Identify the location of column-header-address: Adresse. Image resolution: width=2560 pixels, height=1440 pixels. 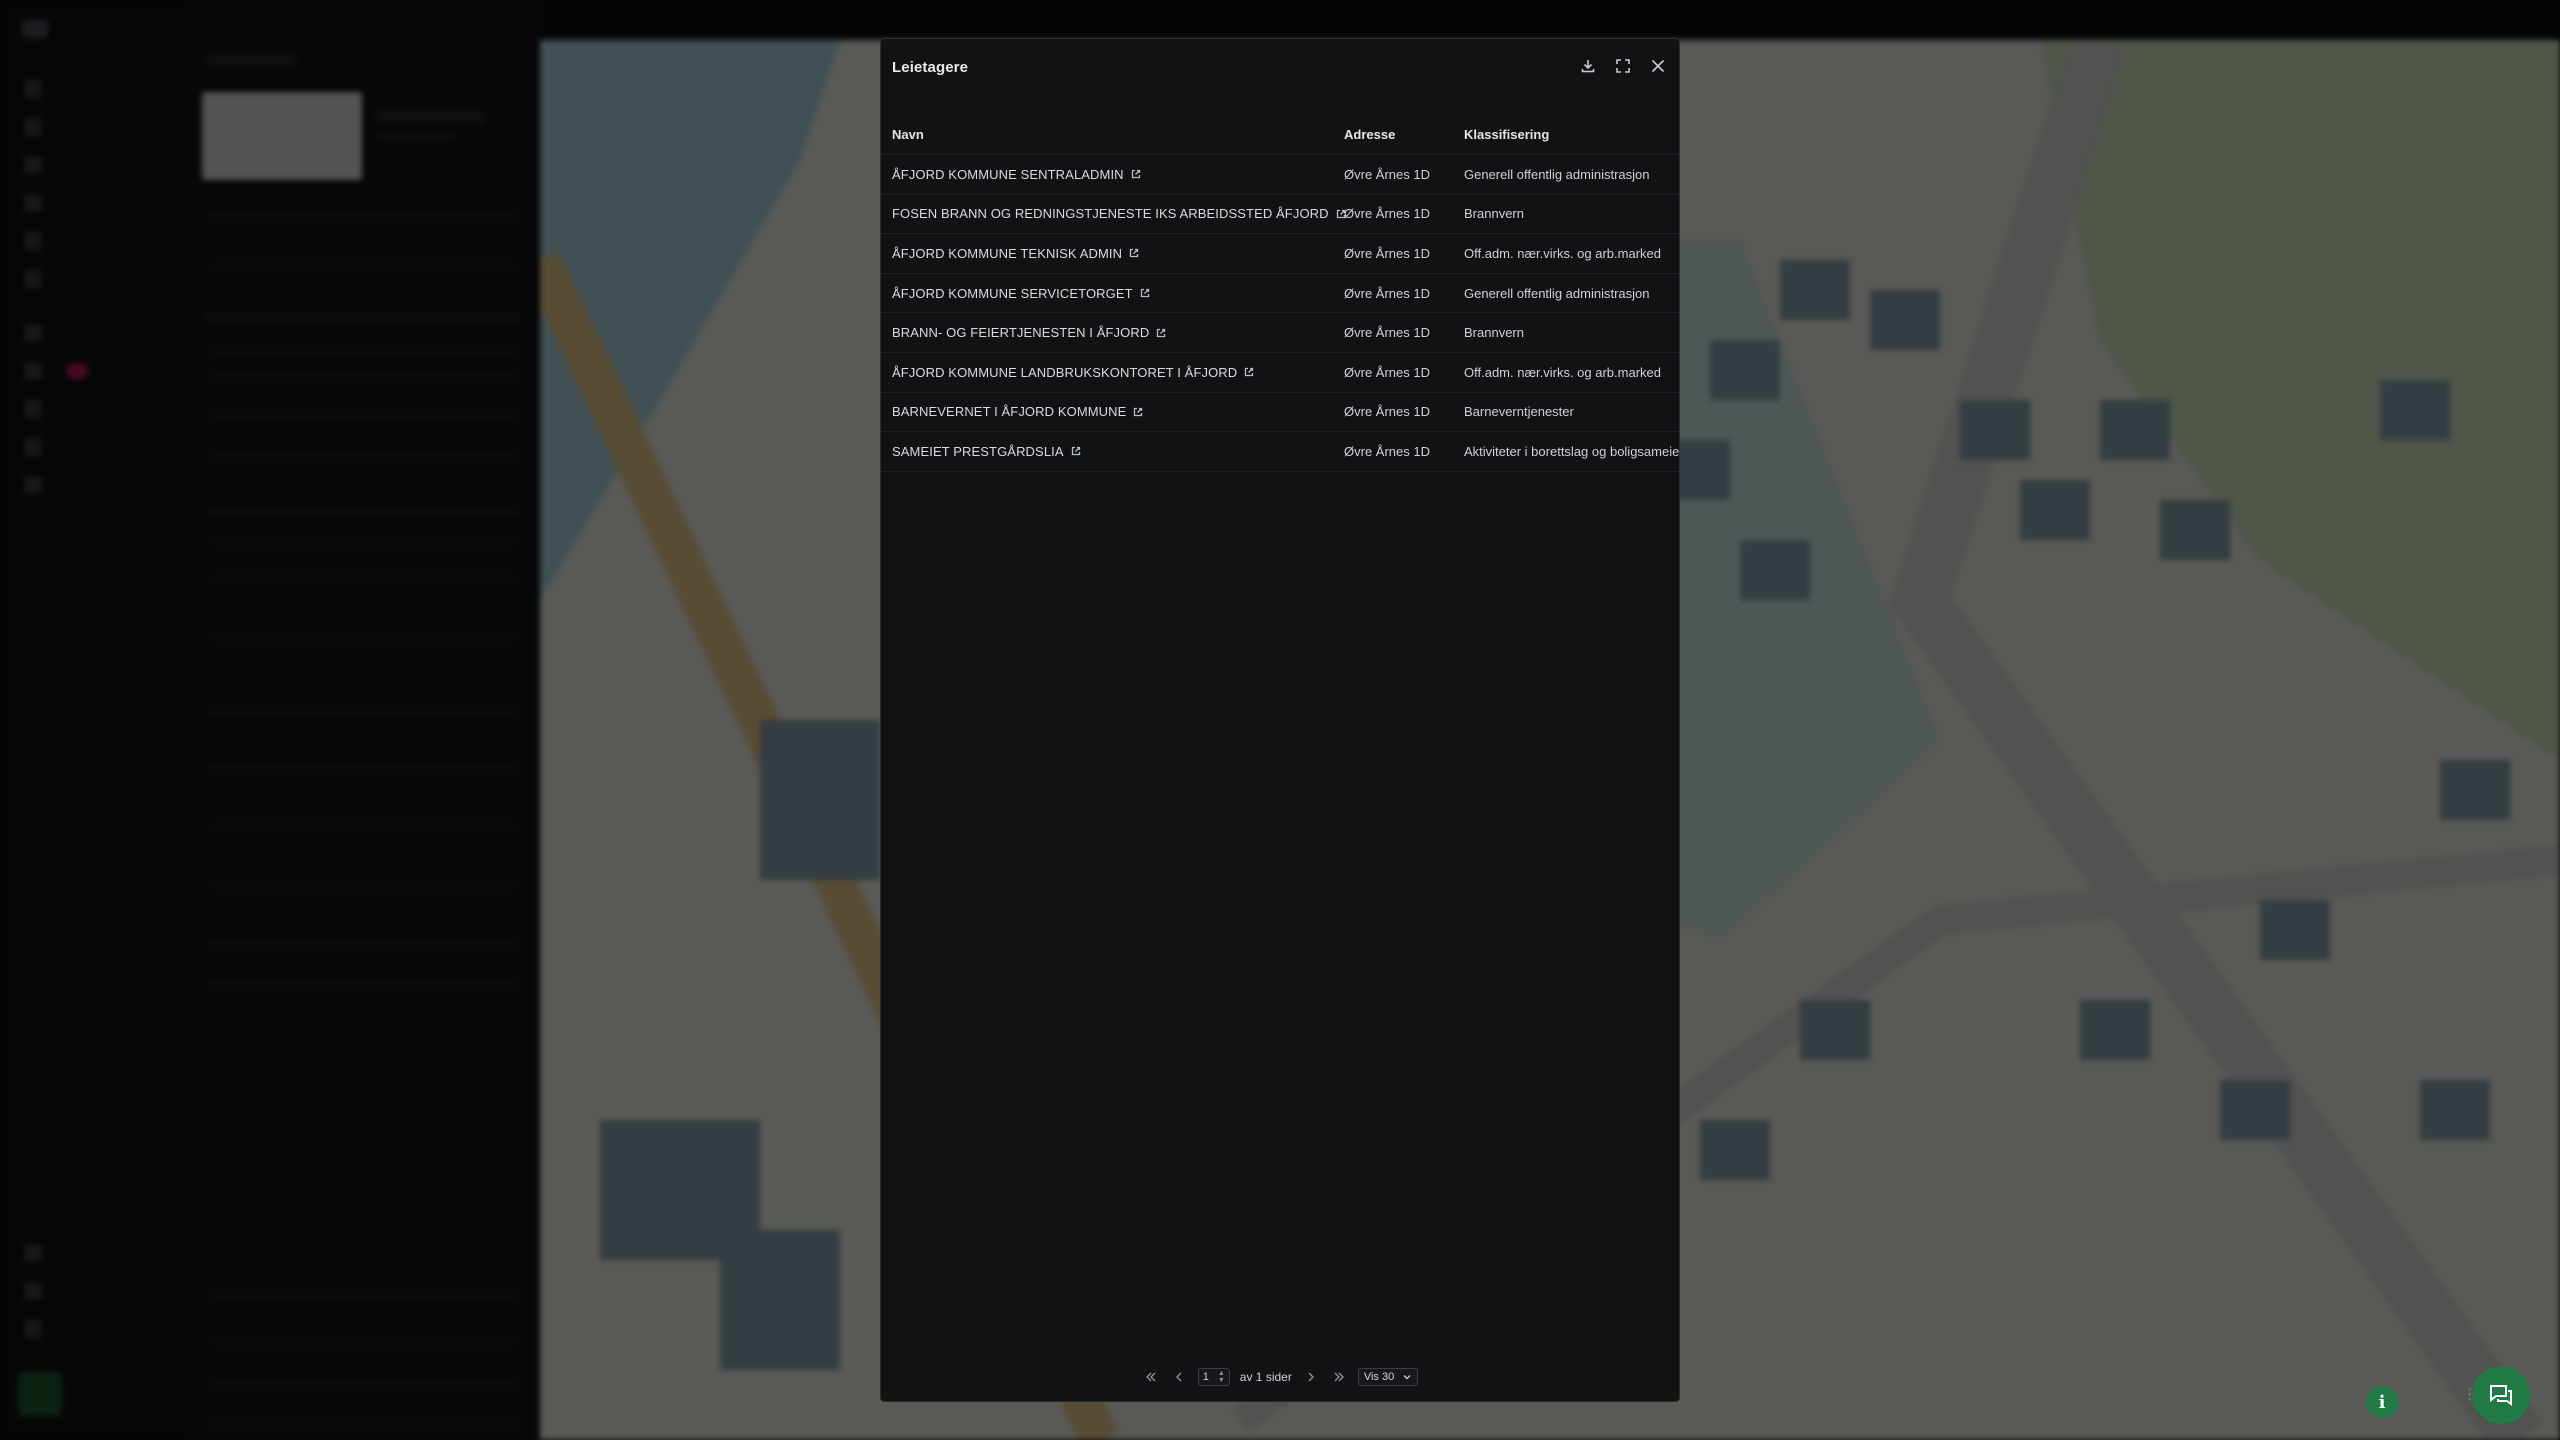
(1369, 134).